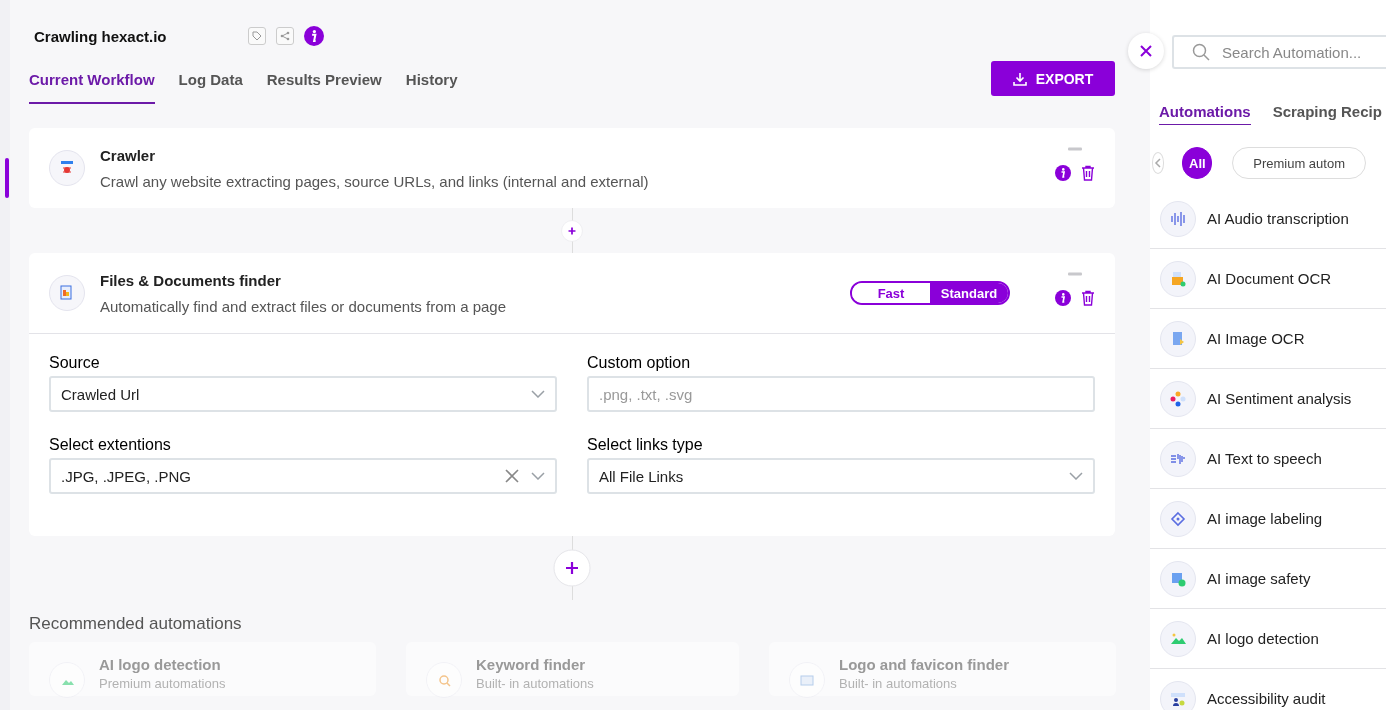 The width and height of the screenshot is (1386, 710). Describe the element at coordinates (303, 394) in the screenshot. I see `select-field: Crawled Url` at that location.